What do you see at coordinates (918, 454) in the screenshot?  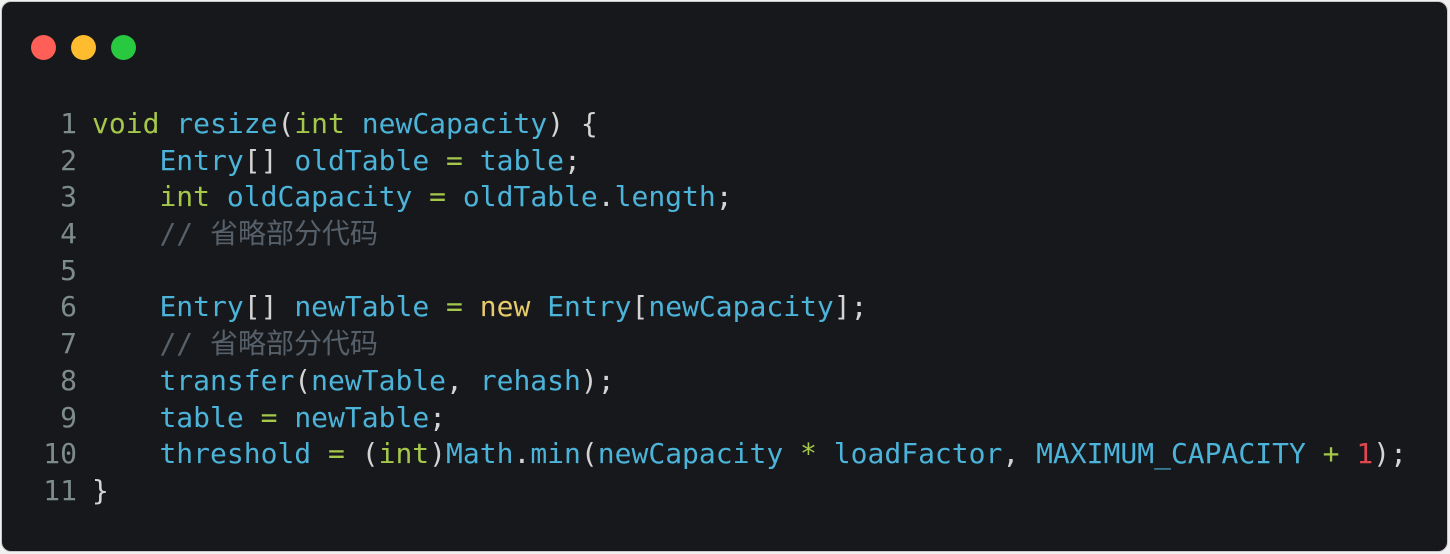 I see `code-token: loadFactor` at bounding box center [918, 454].